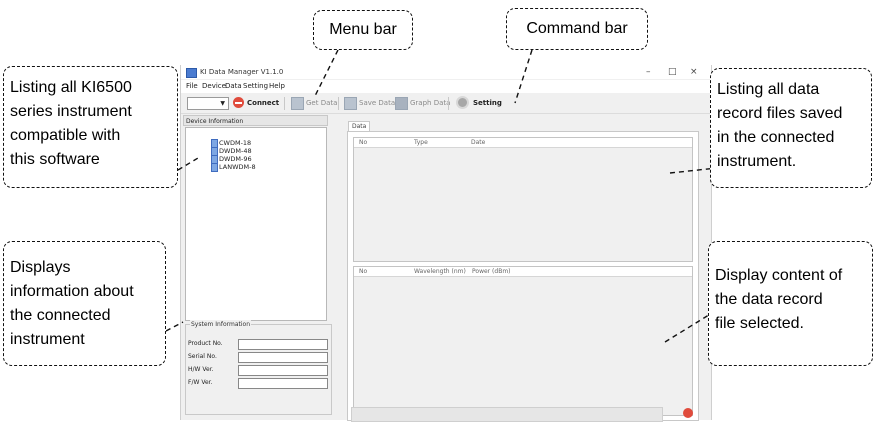  What do you see at coordinates (72, 291) in the screenshot?
I see `callout-line: information about` at bounding box center [72, 291].